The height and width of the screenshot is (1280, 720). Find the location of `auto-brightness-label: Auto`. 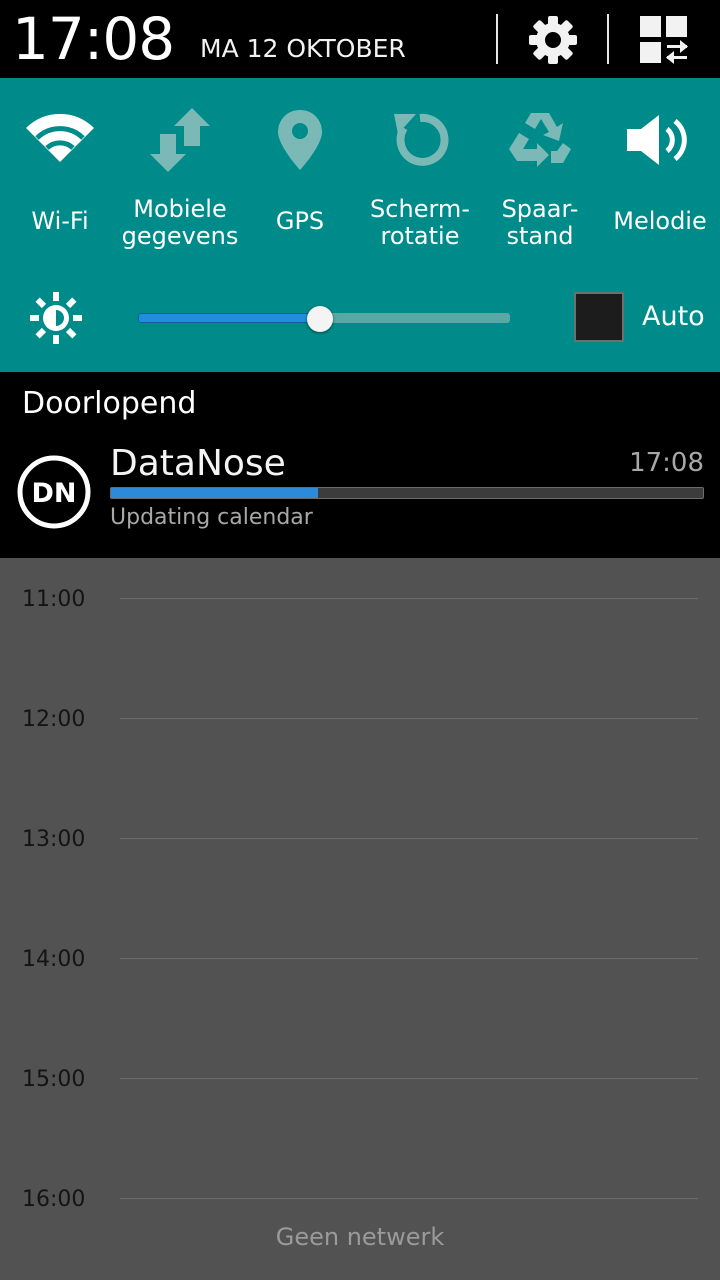

auto-brightness-label: Auto is located at coordinates (673, 316).